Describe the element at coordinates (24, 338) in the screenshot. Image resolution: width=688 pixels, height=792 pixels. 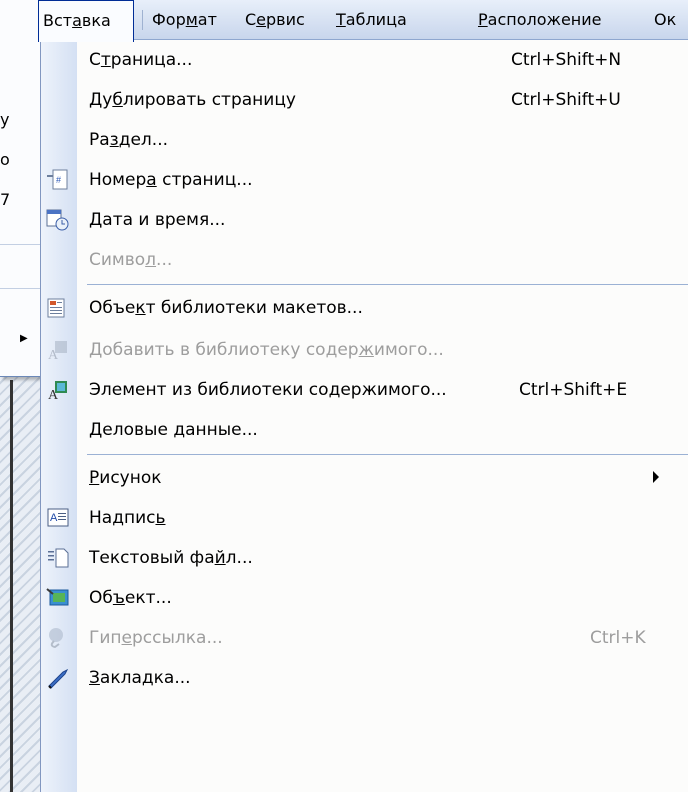
I see `submenu-arrow-icon: ▶` at that location.